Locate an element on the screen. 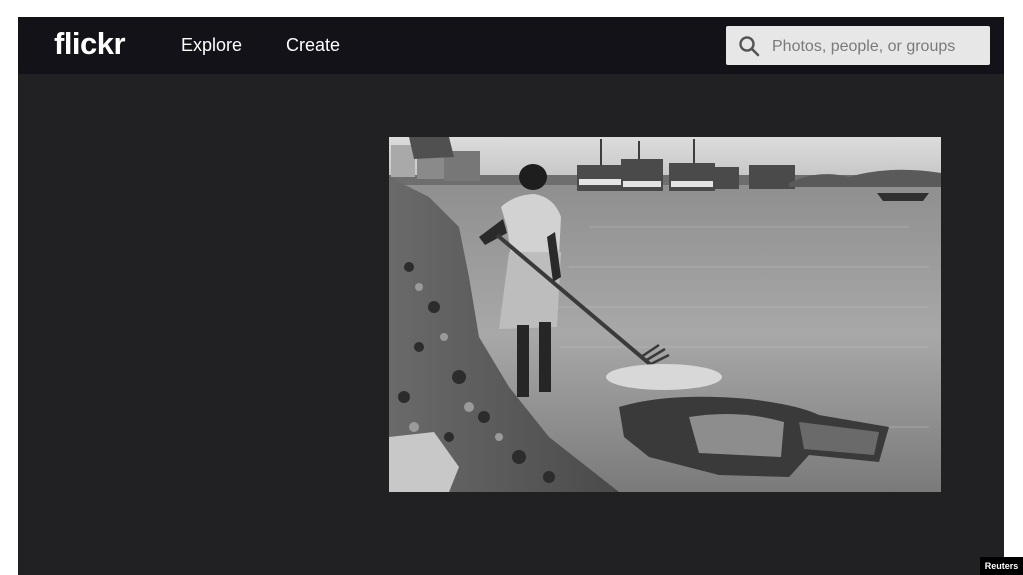 The width and height of the screenshot is (1023, 575). search-icon is located at coordinates (749, 46).